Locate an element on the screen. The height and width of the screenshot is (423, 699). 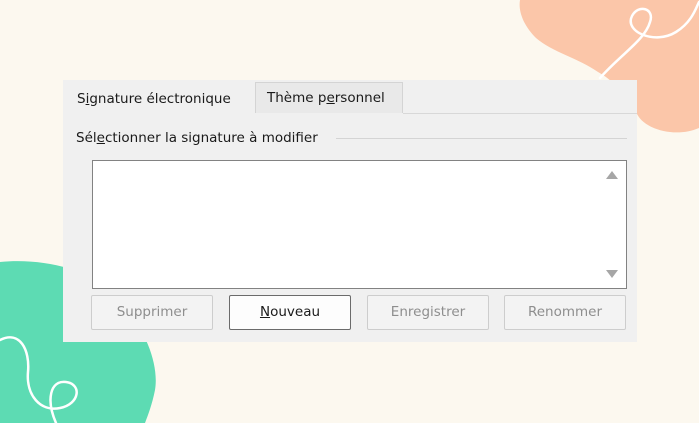
rename-button: Renommer is located at coordinates (565, 312).